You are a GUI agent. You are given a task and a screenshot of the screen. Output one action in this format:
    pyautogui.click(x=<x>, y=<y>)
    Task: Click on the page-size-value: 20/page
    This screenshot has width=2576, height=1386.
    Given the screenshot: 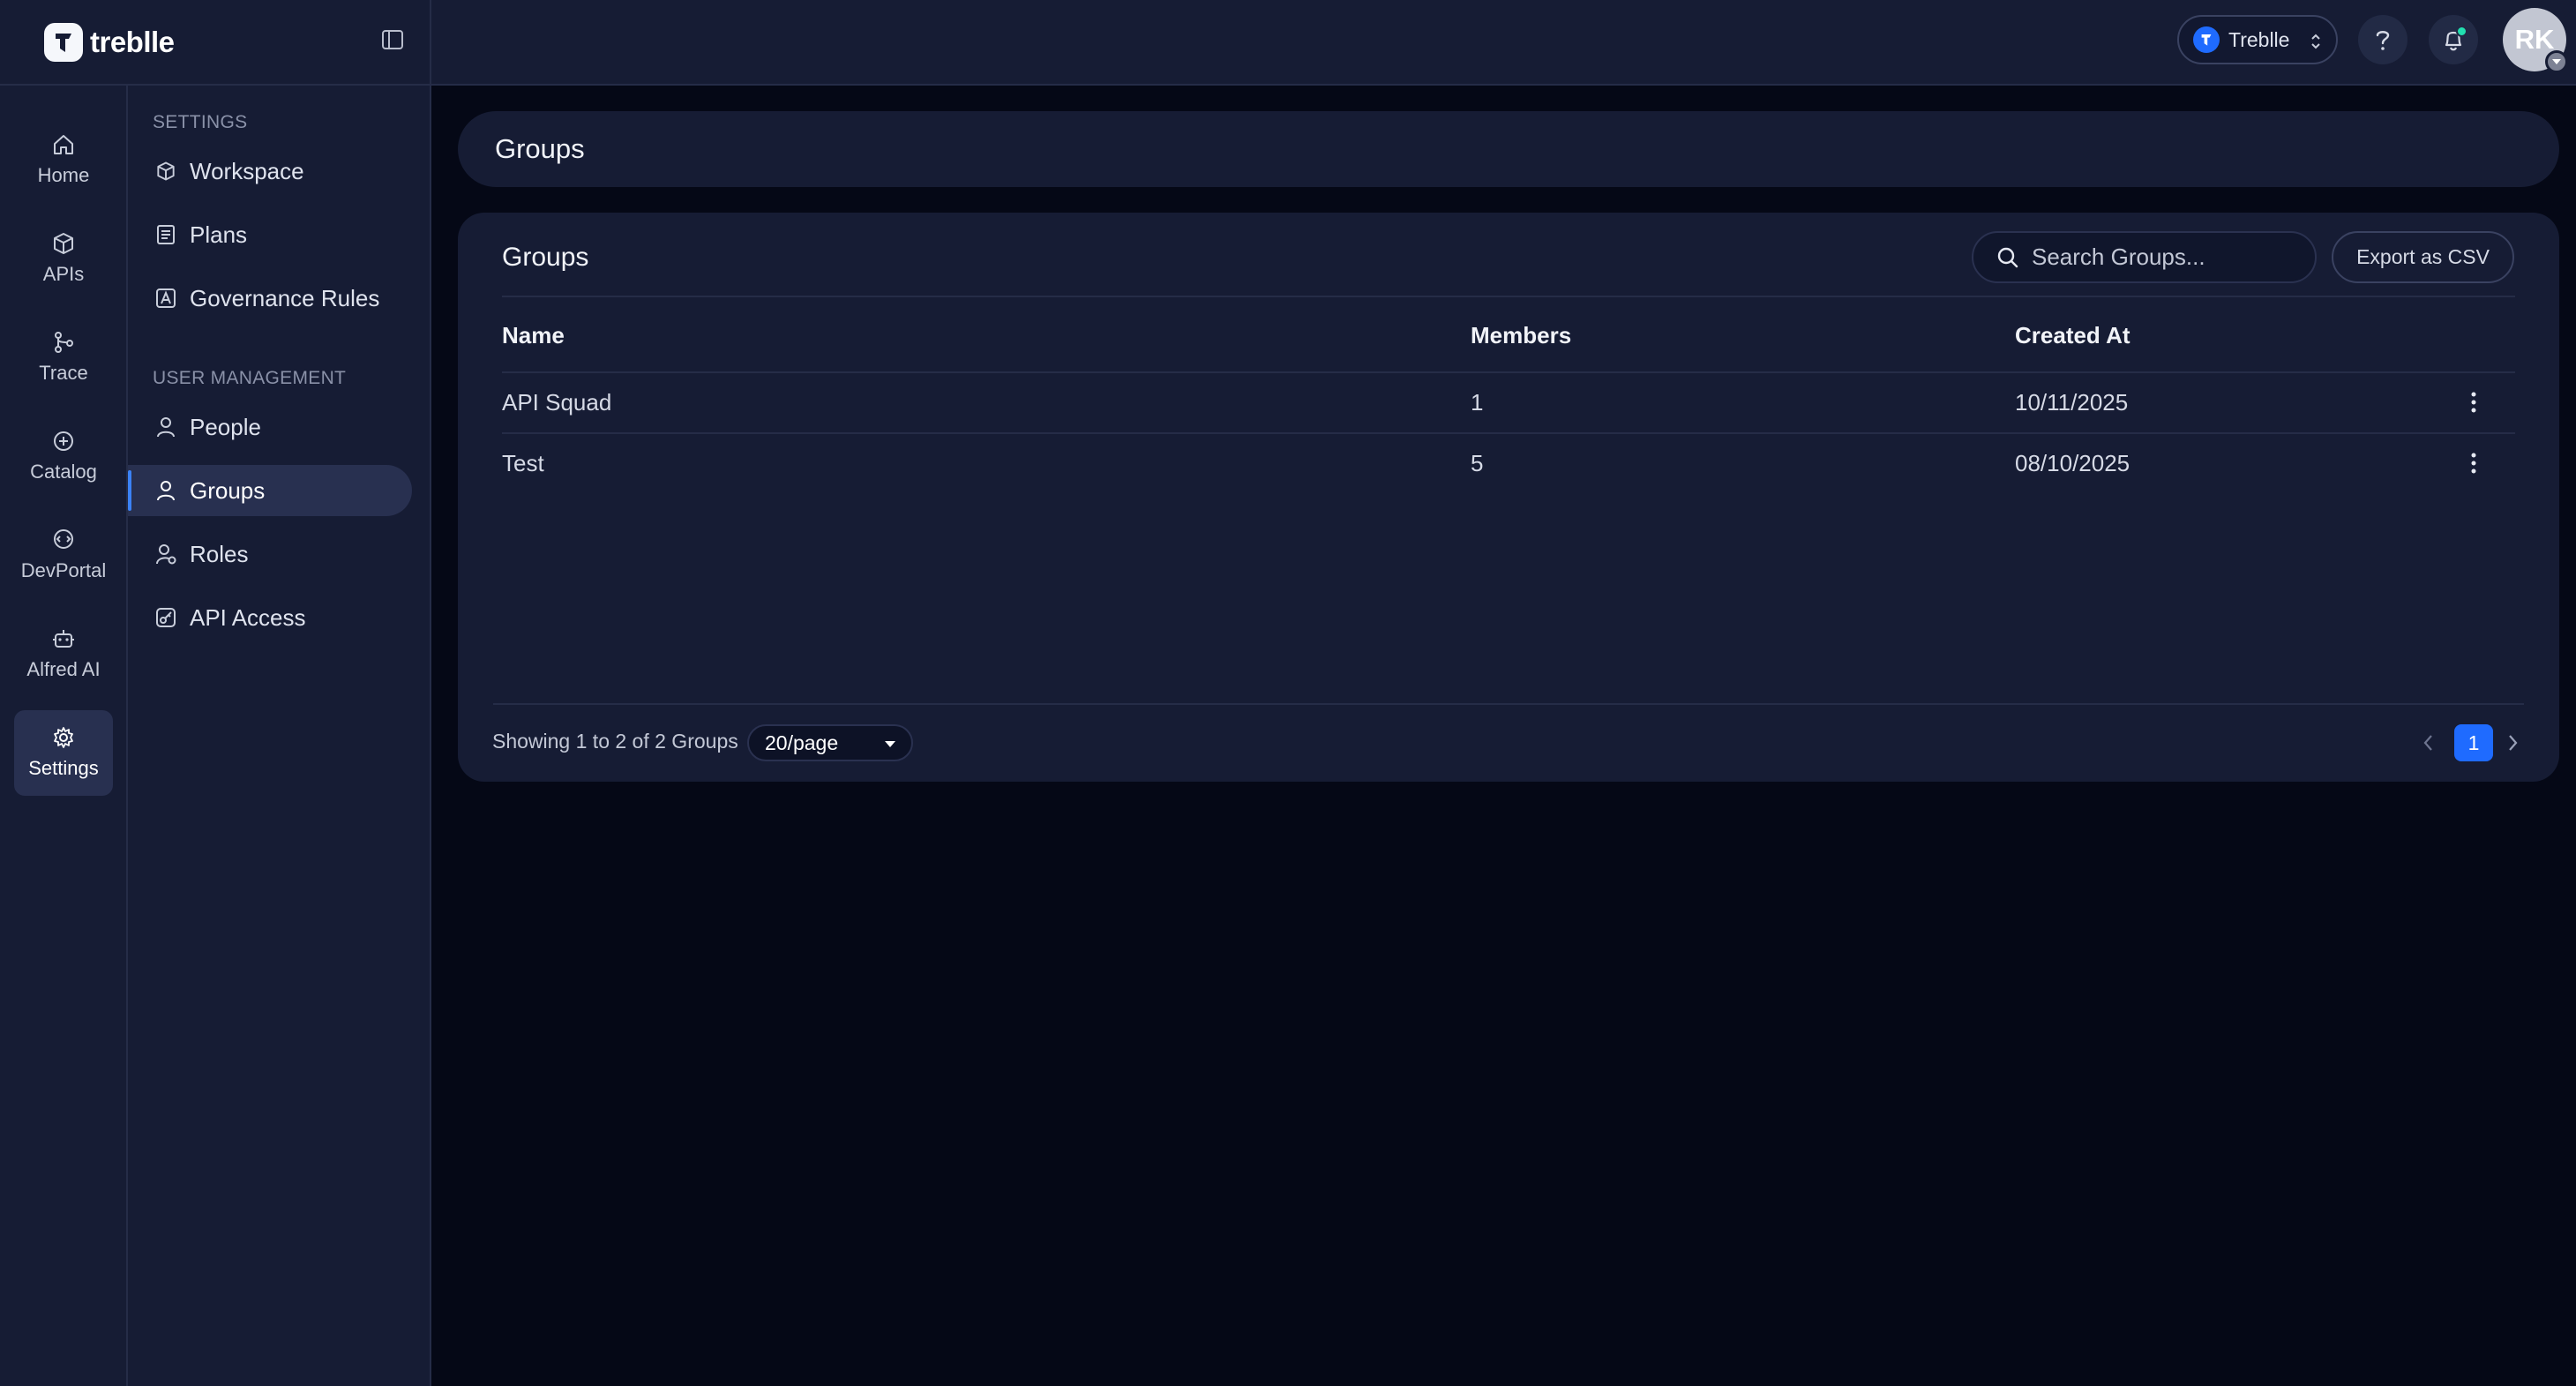 What is the action you would take?
    pyautogui.click(x=802, y=742)
    